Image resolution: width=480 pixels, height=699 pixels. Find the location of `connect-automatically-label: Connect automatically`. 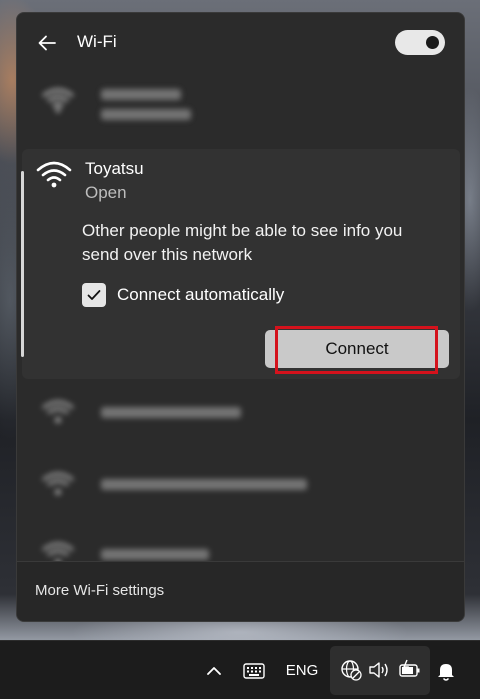

connect-automatically-label: Connect automatically is located at coordinates (200, 295).